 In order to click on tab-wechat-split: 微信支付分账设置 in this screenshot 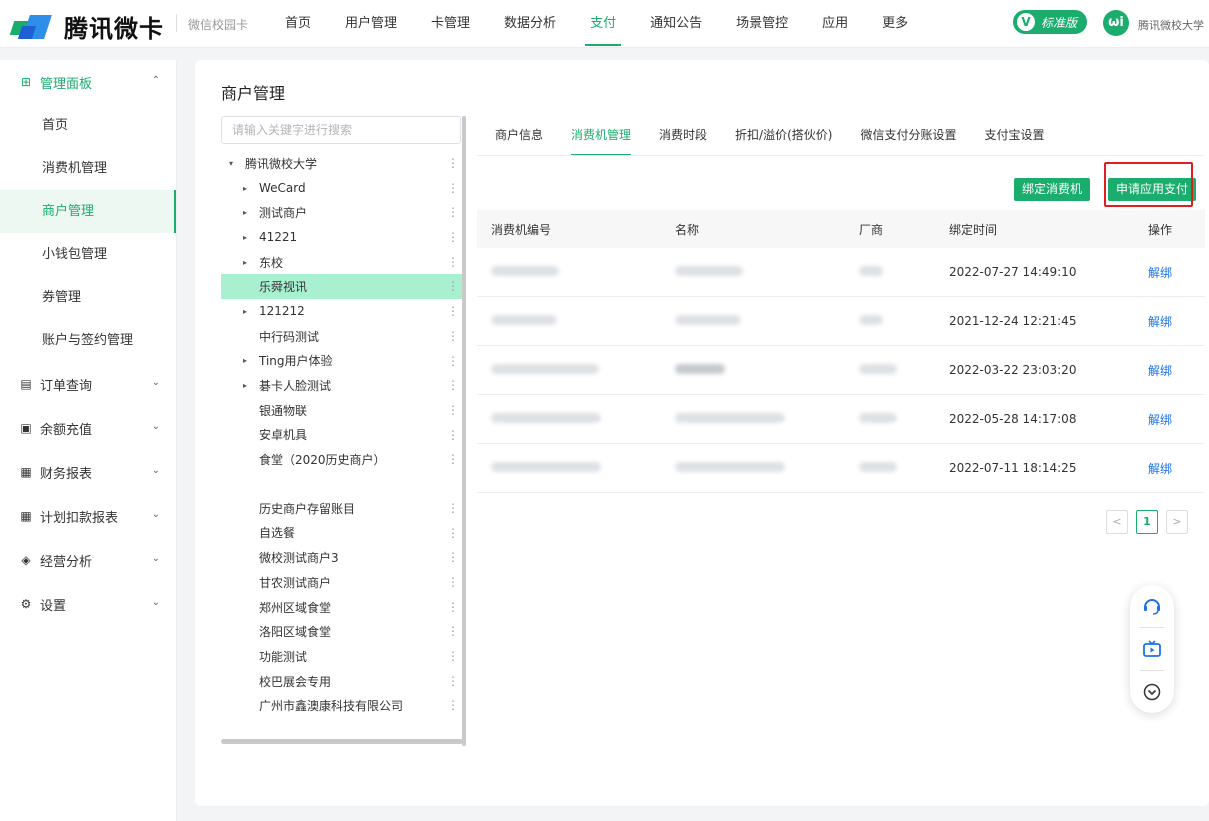, I will do `click(908, 139)`.